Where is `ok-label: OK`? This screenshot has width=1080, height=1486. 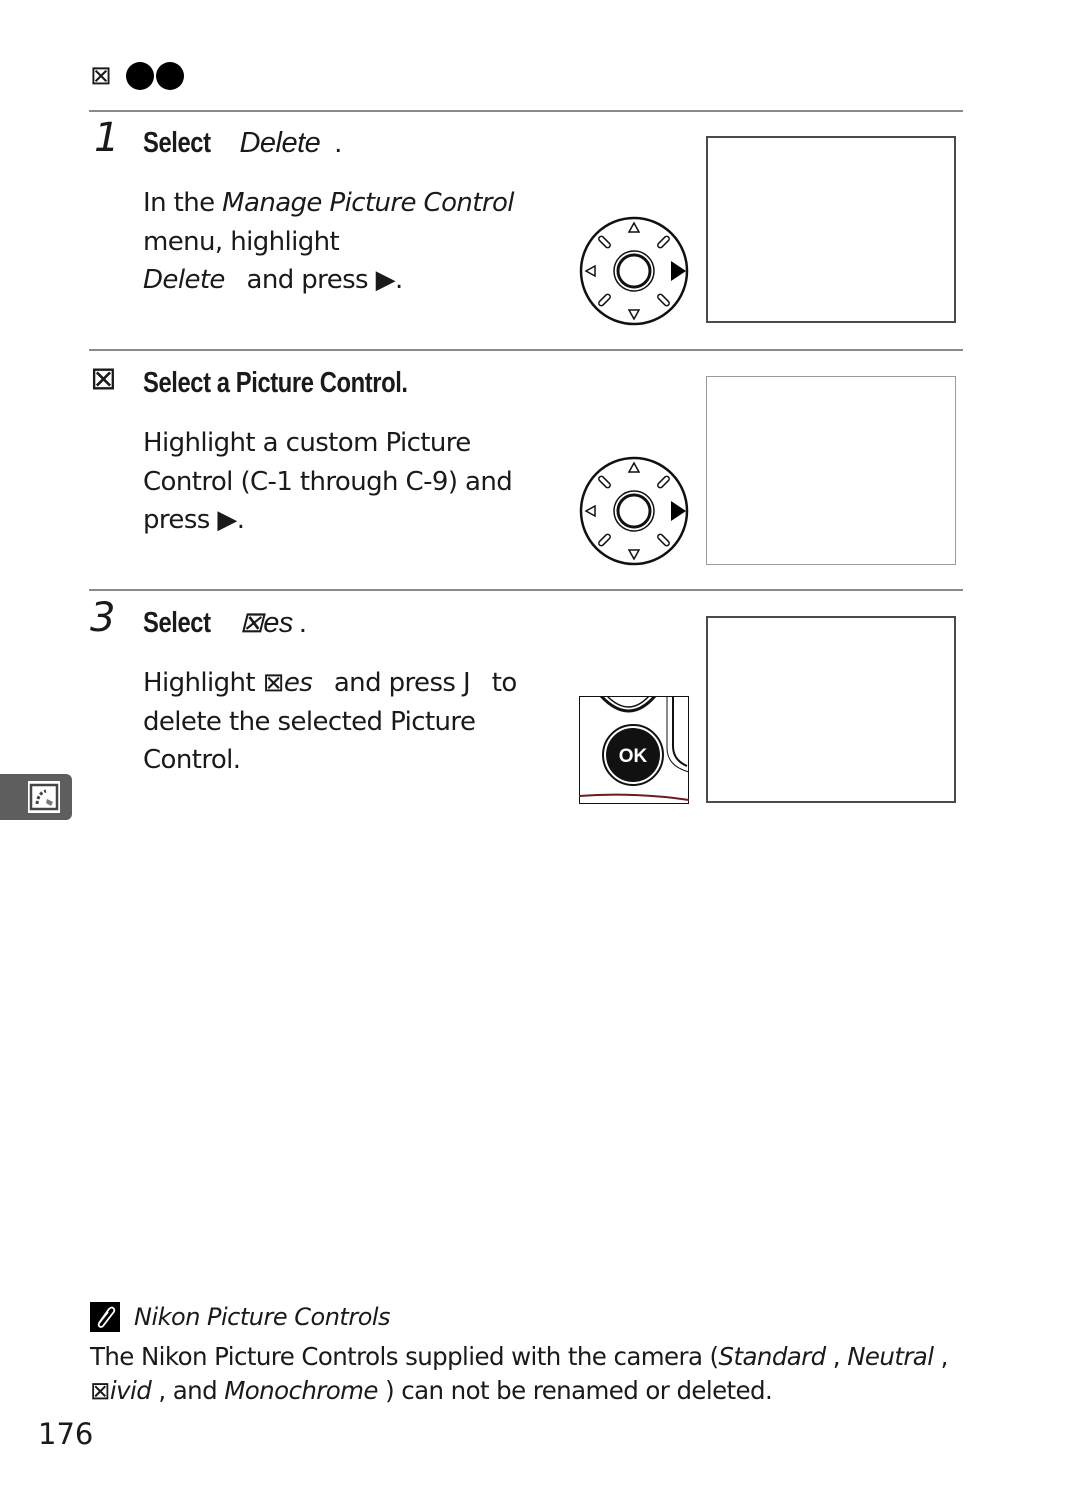 ok-label: OK is located at coordinates (633, 756).